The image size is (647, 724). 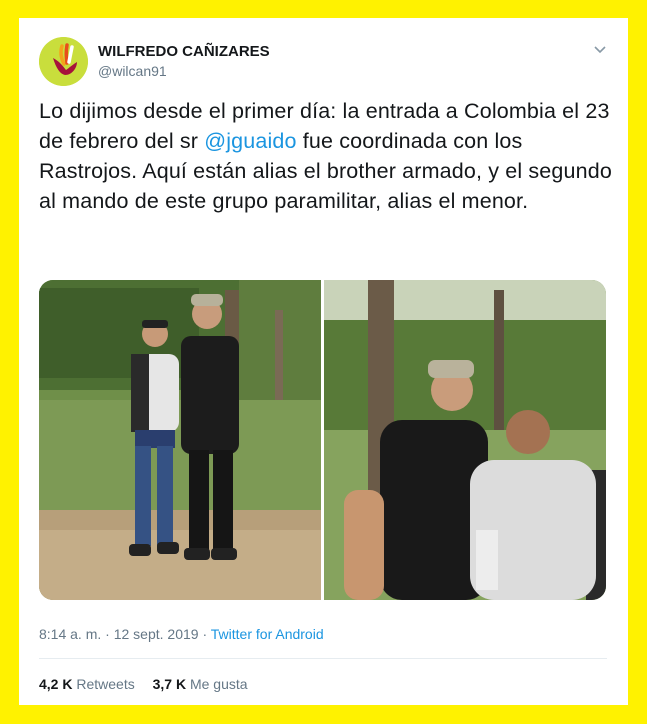 What do you see at coordinates (600, 50) in the screenshot?
I see `chevron-down-icon` at bounding box center [600, 50].